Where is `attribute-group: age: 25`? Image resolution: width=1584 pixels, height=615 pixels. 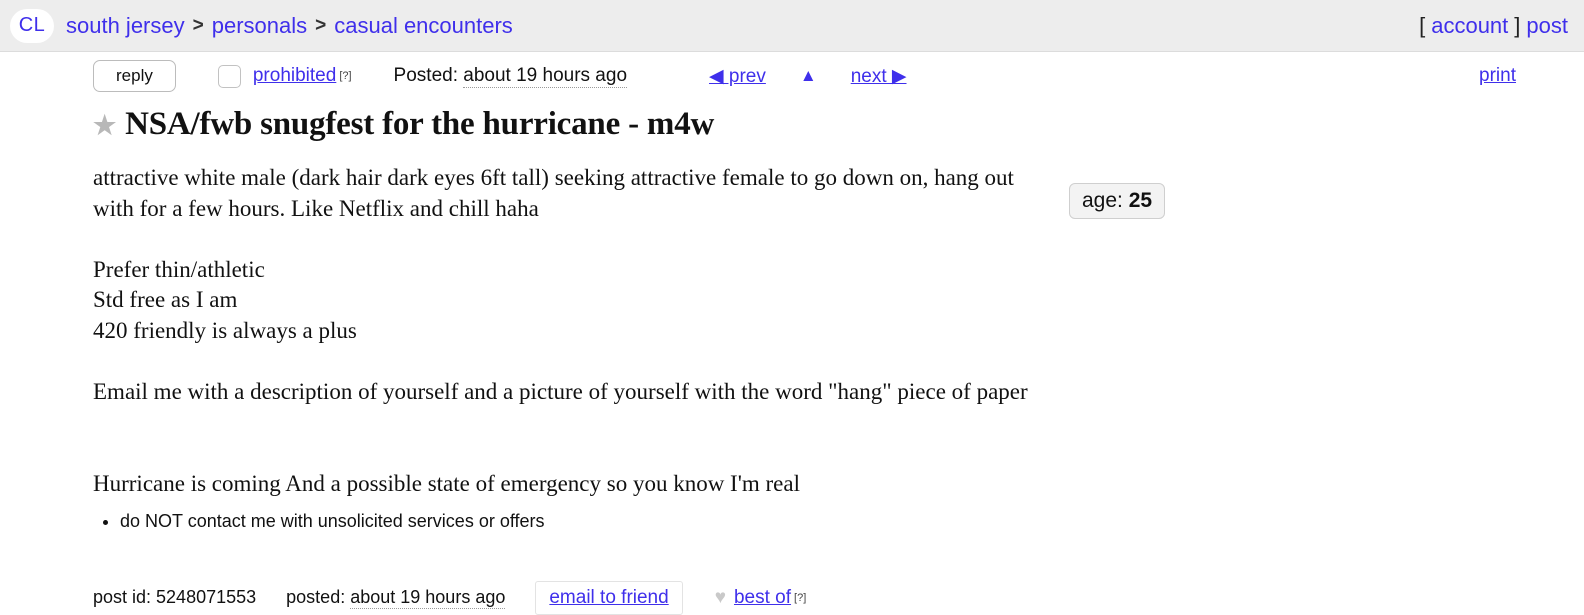 attribute-group: age: 25 is located at coordinates (1117, 201).